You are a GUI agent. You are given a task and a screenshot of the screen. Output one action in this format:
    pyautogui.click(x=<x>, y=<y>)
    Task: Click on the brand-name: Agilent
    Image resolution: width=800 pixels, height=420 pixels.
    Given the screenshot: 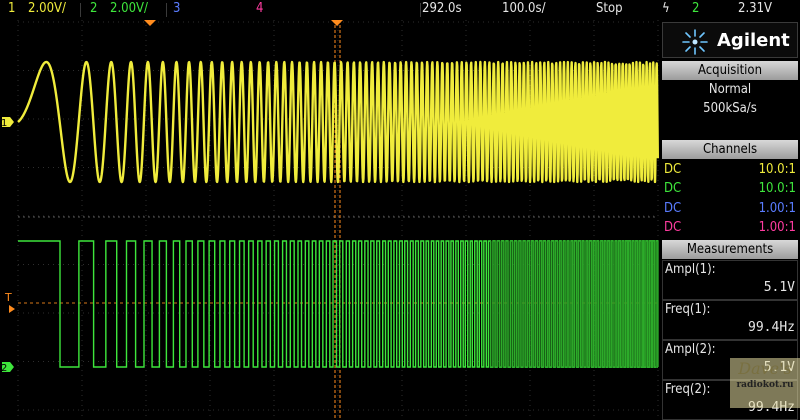 What is the action you would take?
    pyautogui.click(x=753, y=40)
    